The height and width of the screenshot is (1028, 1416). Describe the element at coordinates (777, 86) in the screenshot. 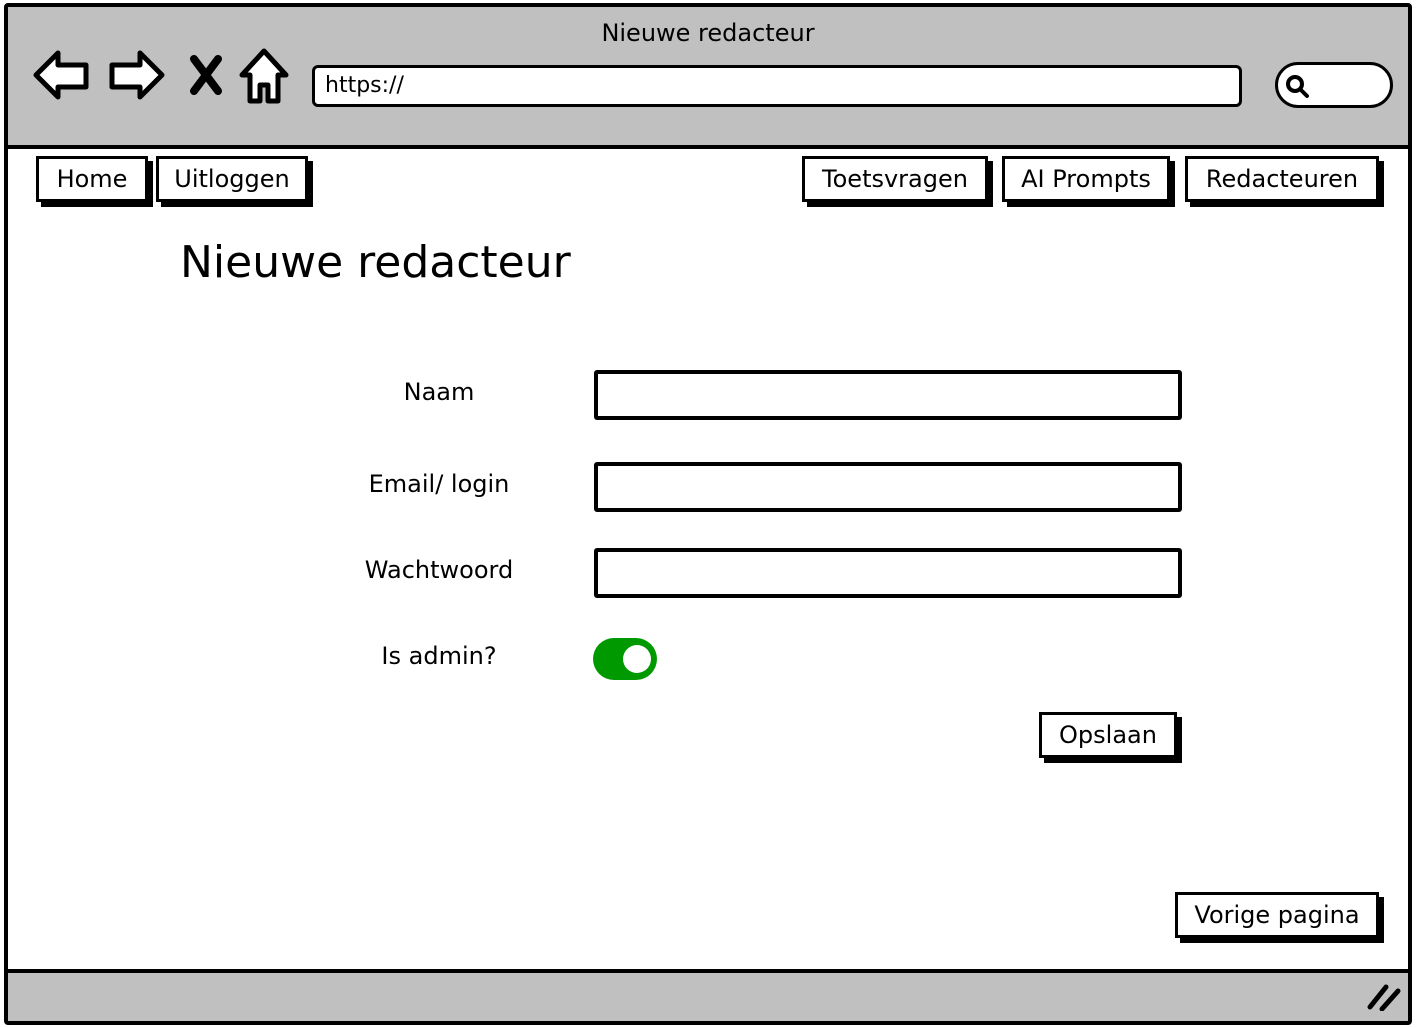

I see `url-input: https://` at that location.